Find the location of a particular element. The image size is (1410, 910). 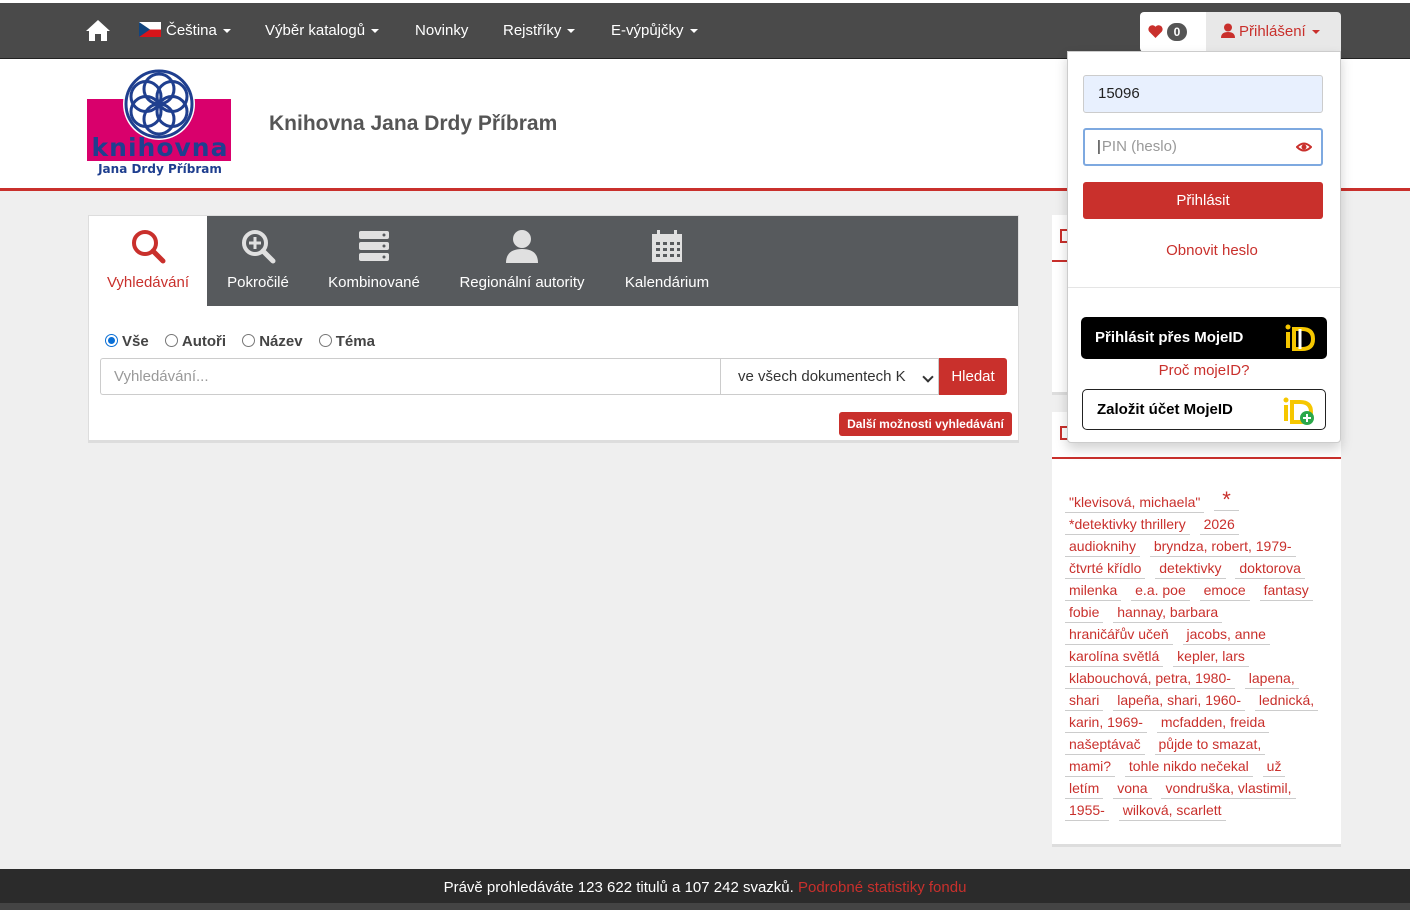

tag-link: čtvrté křídlo is located at coordinates (1105, 568).